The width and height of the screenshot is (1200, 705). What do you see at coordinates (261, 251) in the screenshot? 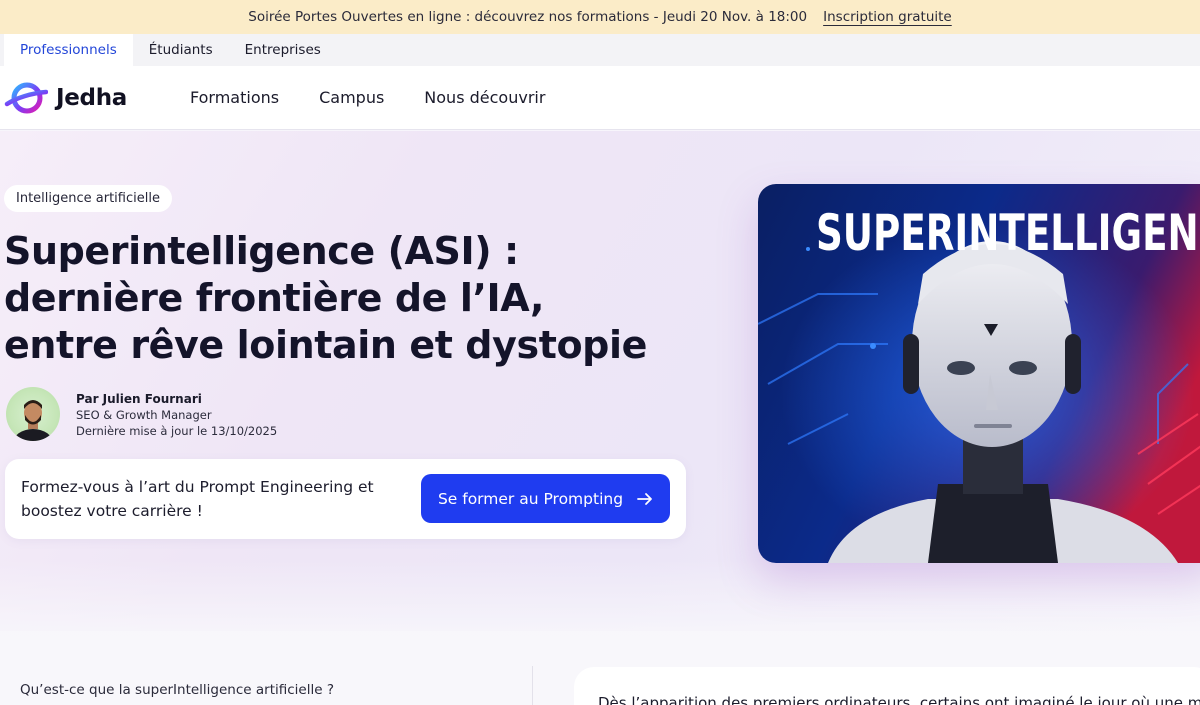
I see `title-line-1: Superintelligence (ASI) :` at bounding box center [261, 251].